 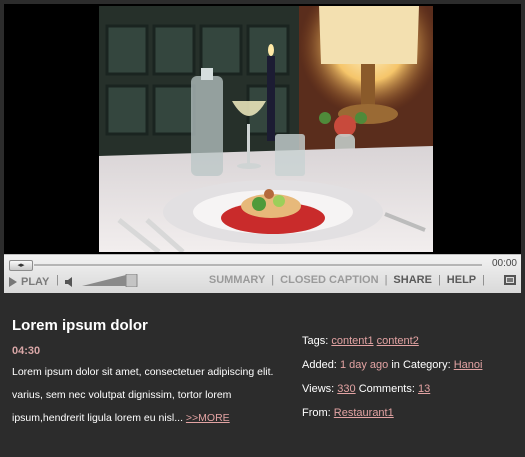 I want to click on from-label: From:, so click(x=316, y=413).